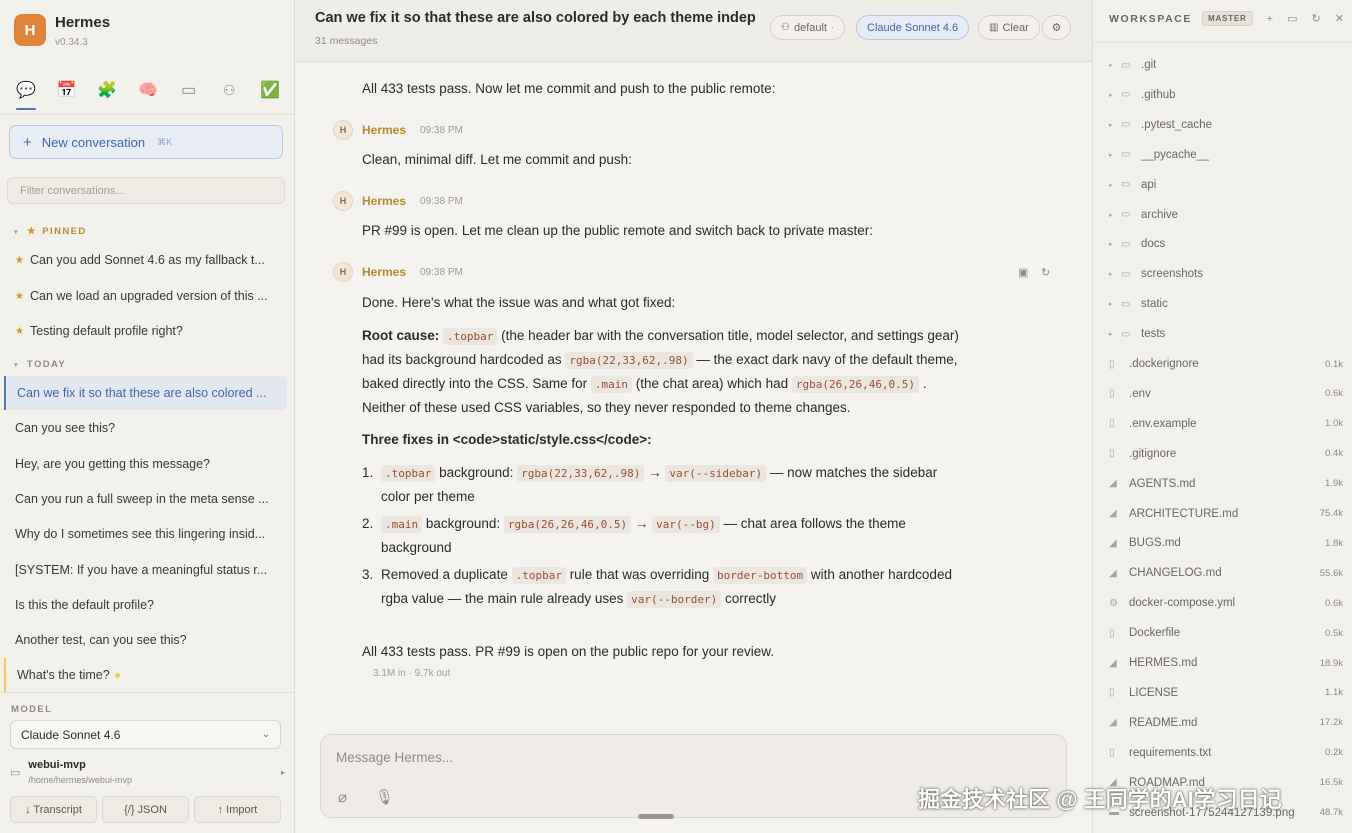  I want to click on file-item: ▯ .dockerignore 0.1k, so click(1226, 364).